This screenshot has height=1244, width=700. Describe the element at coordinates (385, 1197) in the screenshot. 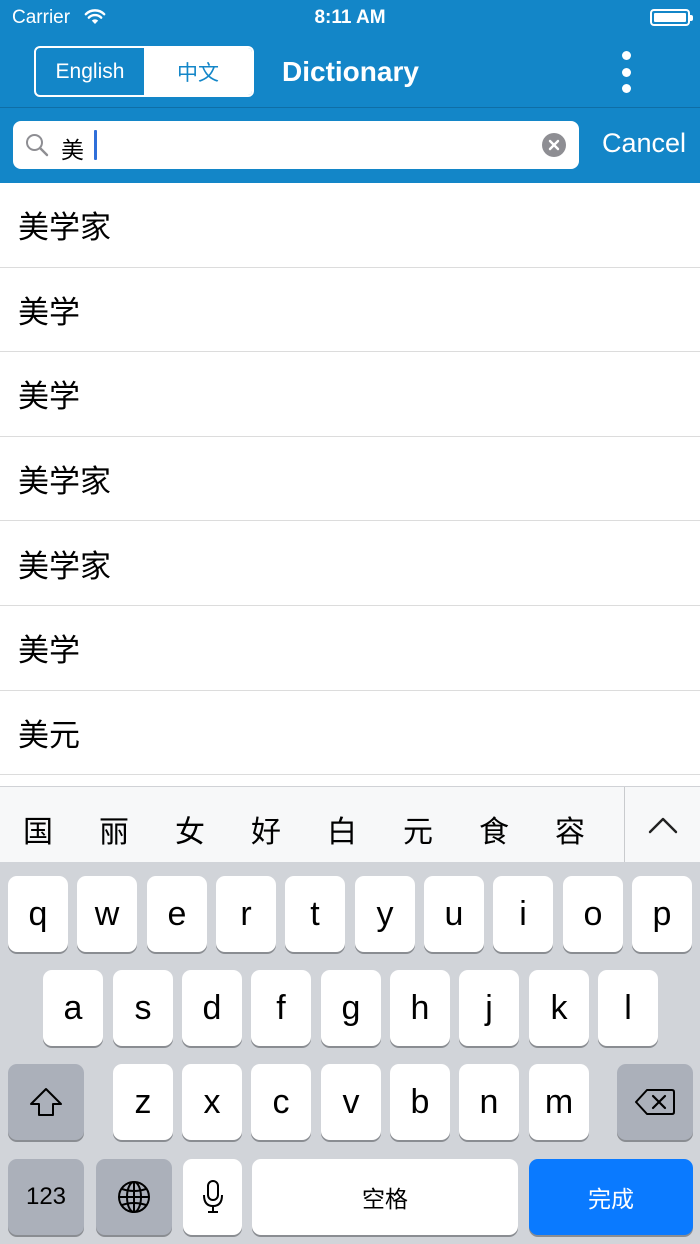

I see `space-key: 空格` at that location.